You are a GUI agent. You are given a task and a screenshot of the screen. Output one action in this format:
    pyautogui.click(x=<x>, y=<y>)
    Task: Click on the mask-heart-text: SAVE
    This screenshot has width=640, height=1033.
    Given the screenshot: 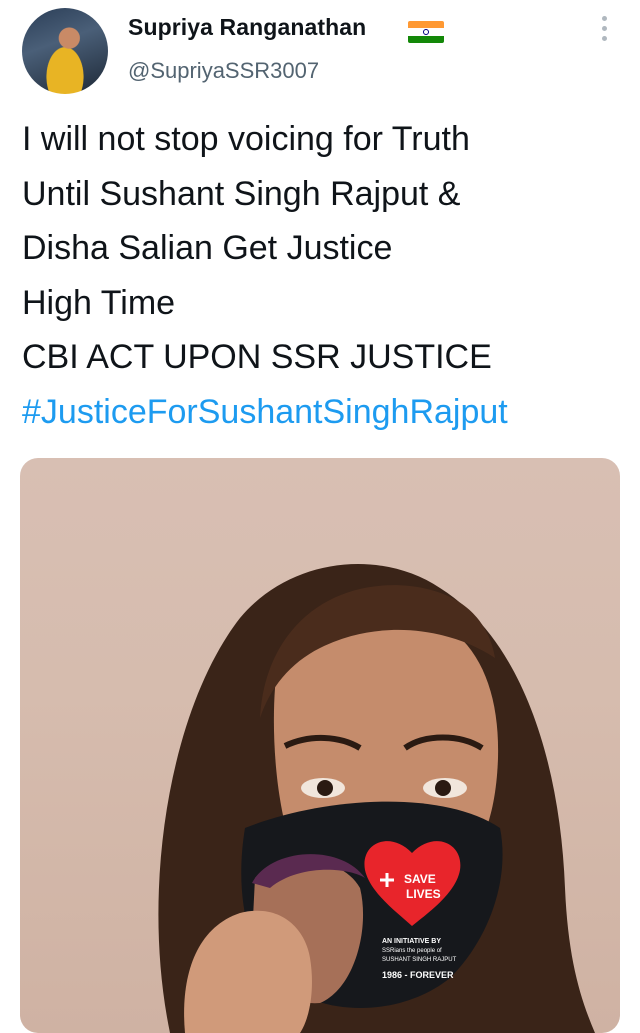 What is the action you would take?
    pyautogui.click(x=420, y=879)
    